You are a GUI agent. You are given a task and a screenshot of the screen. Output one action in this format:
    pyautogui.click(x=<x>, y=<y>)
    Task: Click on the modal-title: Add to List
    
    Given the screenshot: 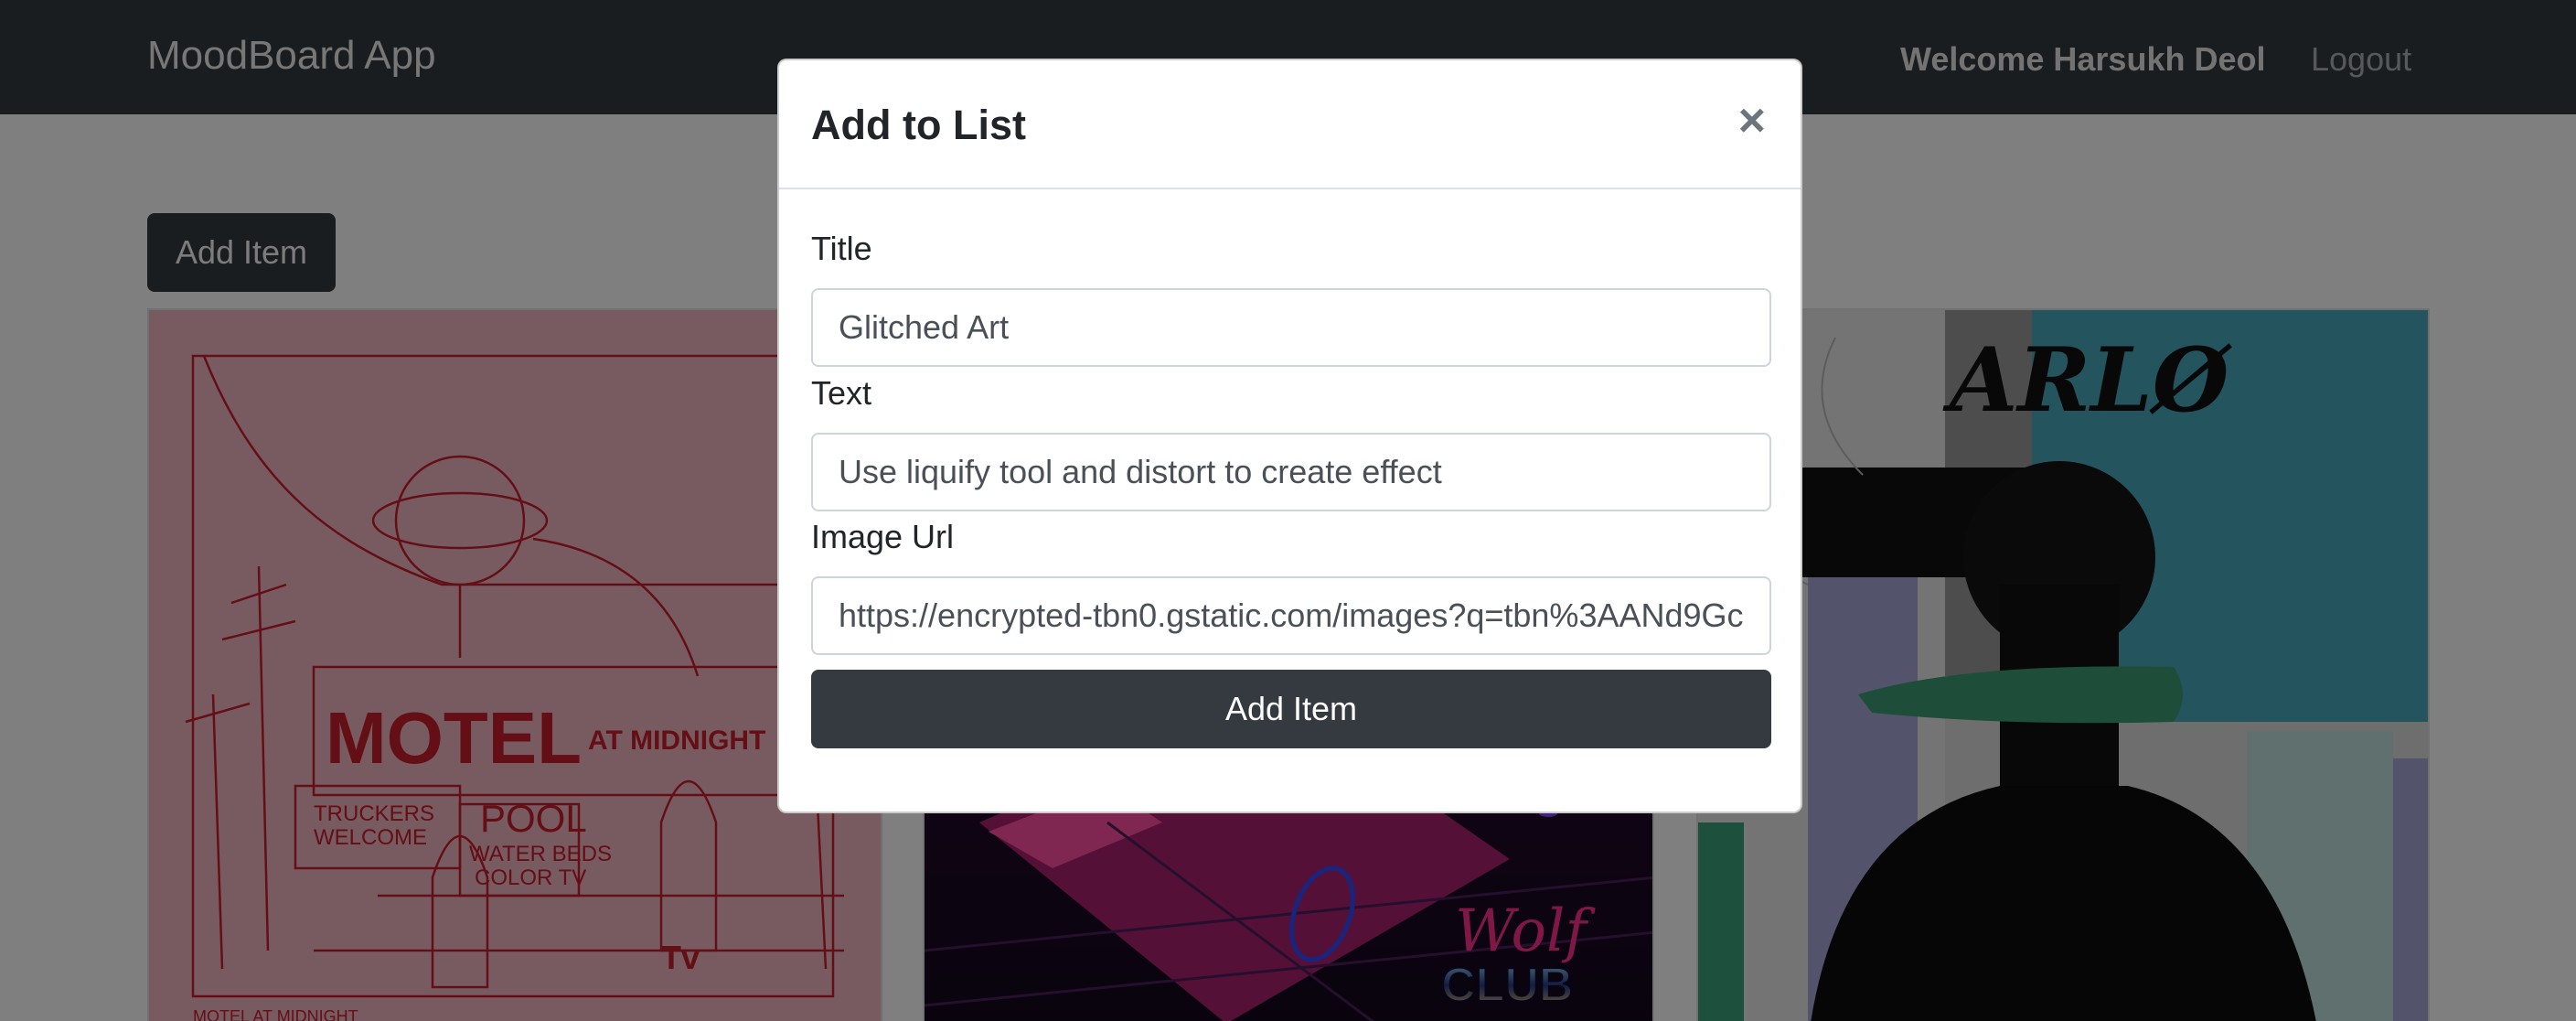 What is the action you would take?
    pyautogui.click(x=918, y=125)
    